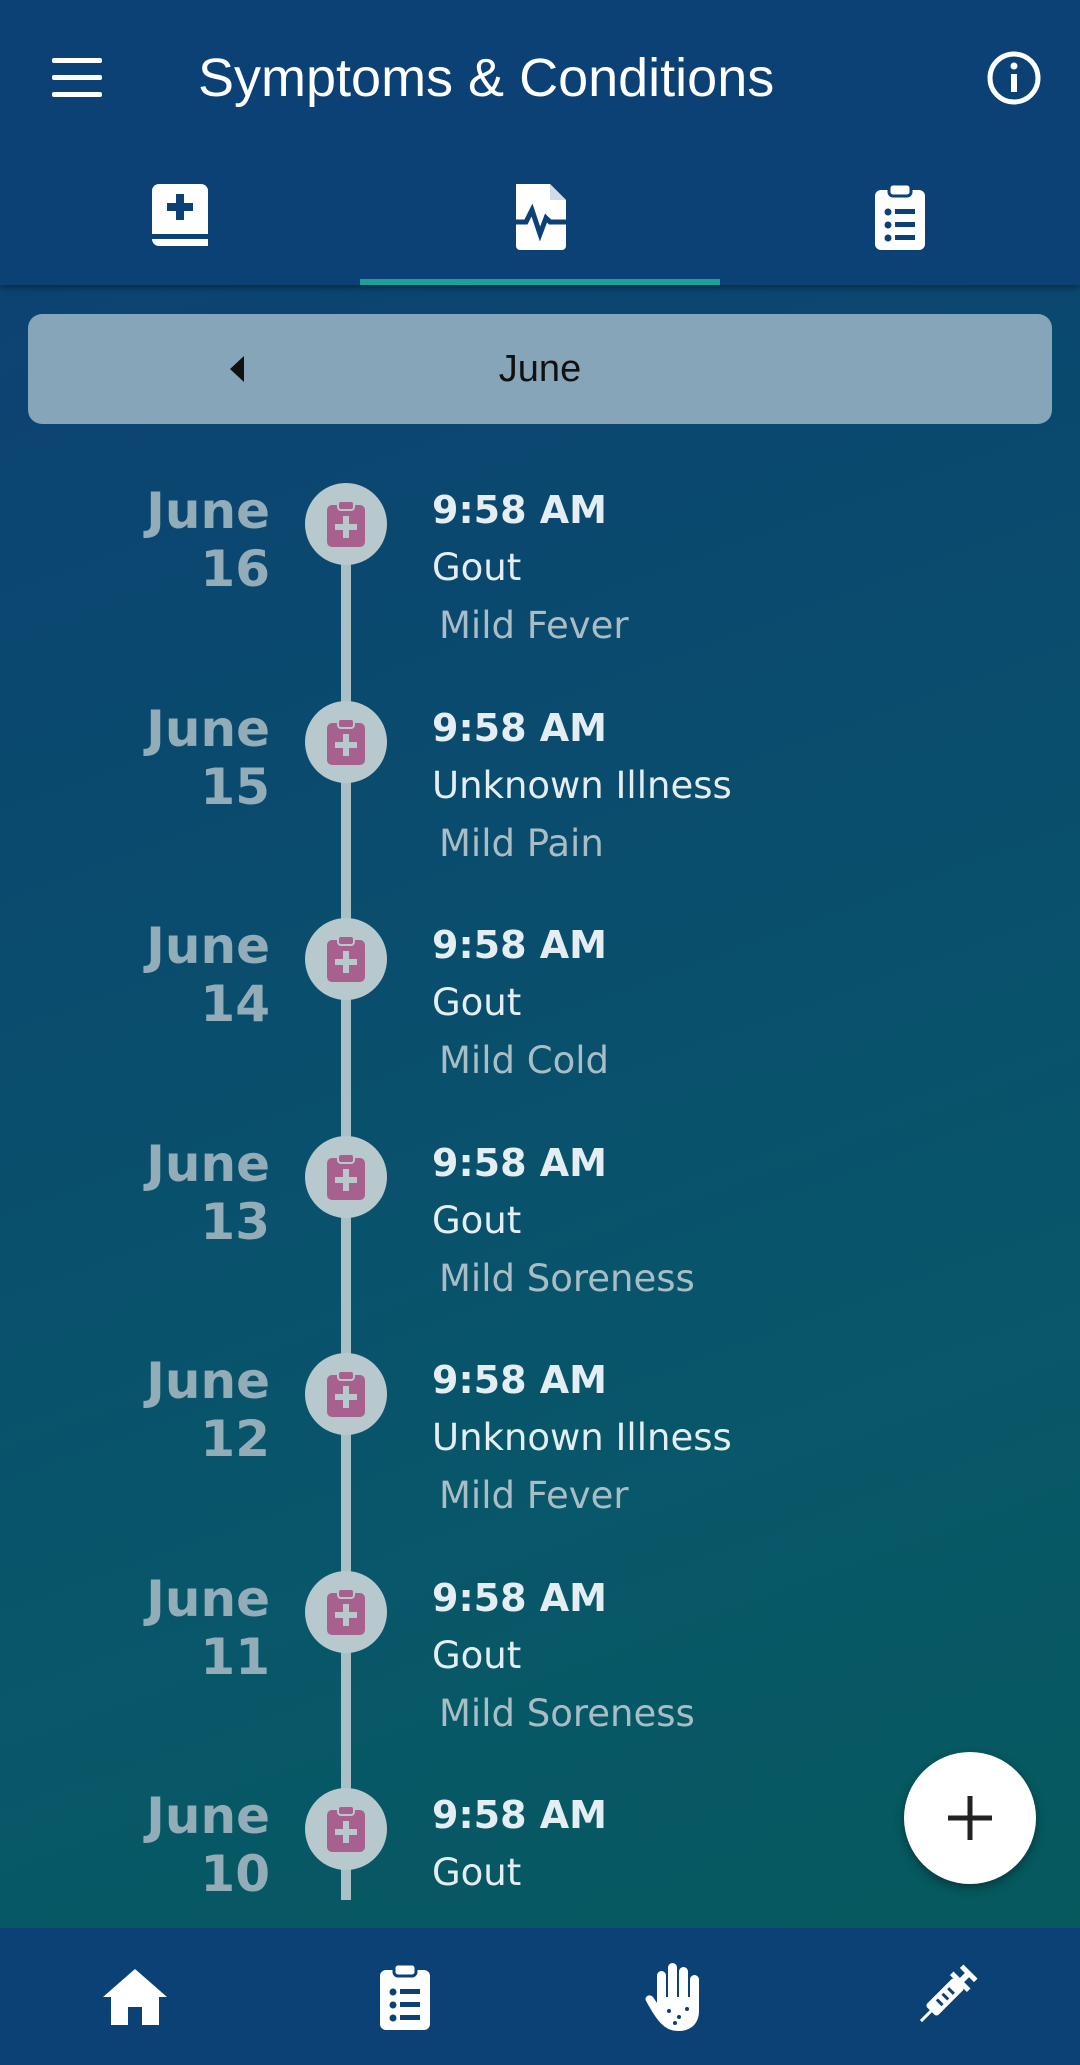  What do you see at coordinates (208, 1410) in the screenshot?
I see `entry-date: June 12` at bounding box center [208, 1410].